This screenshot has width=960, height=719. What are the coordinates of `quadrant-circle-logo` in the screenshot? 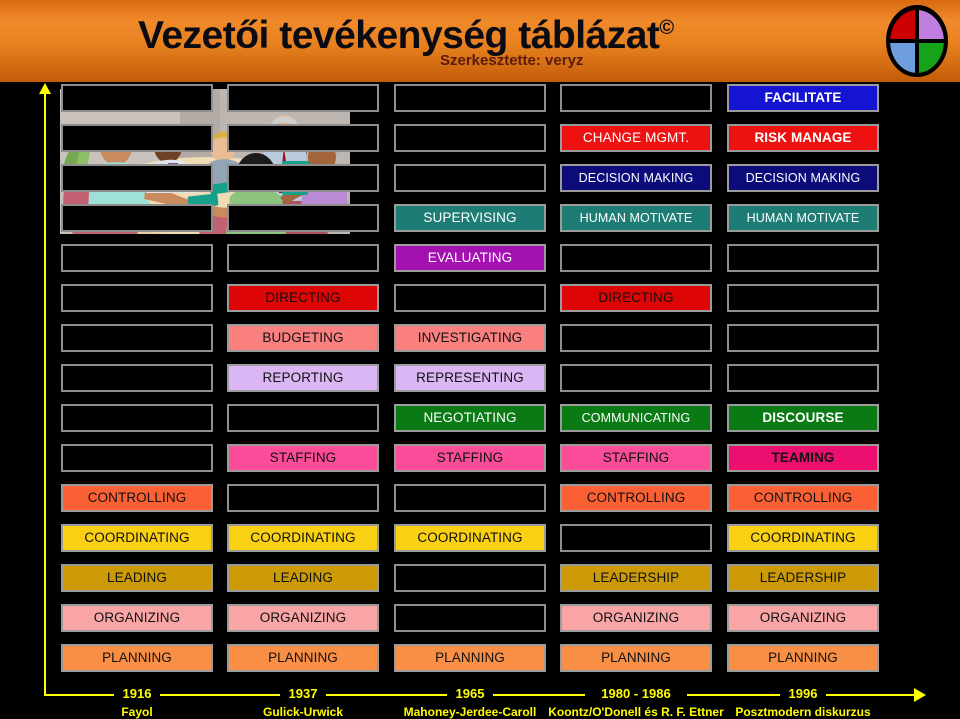 It's located at (917, 41).